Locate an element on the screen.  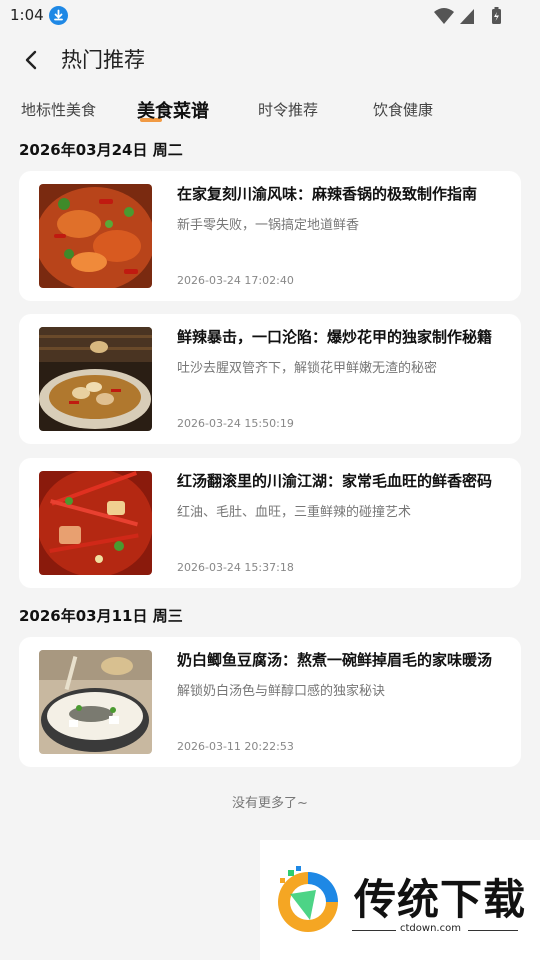
back-arrow-icon is located at coordinates (31, 60).